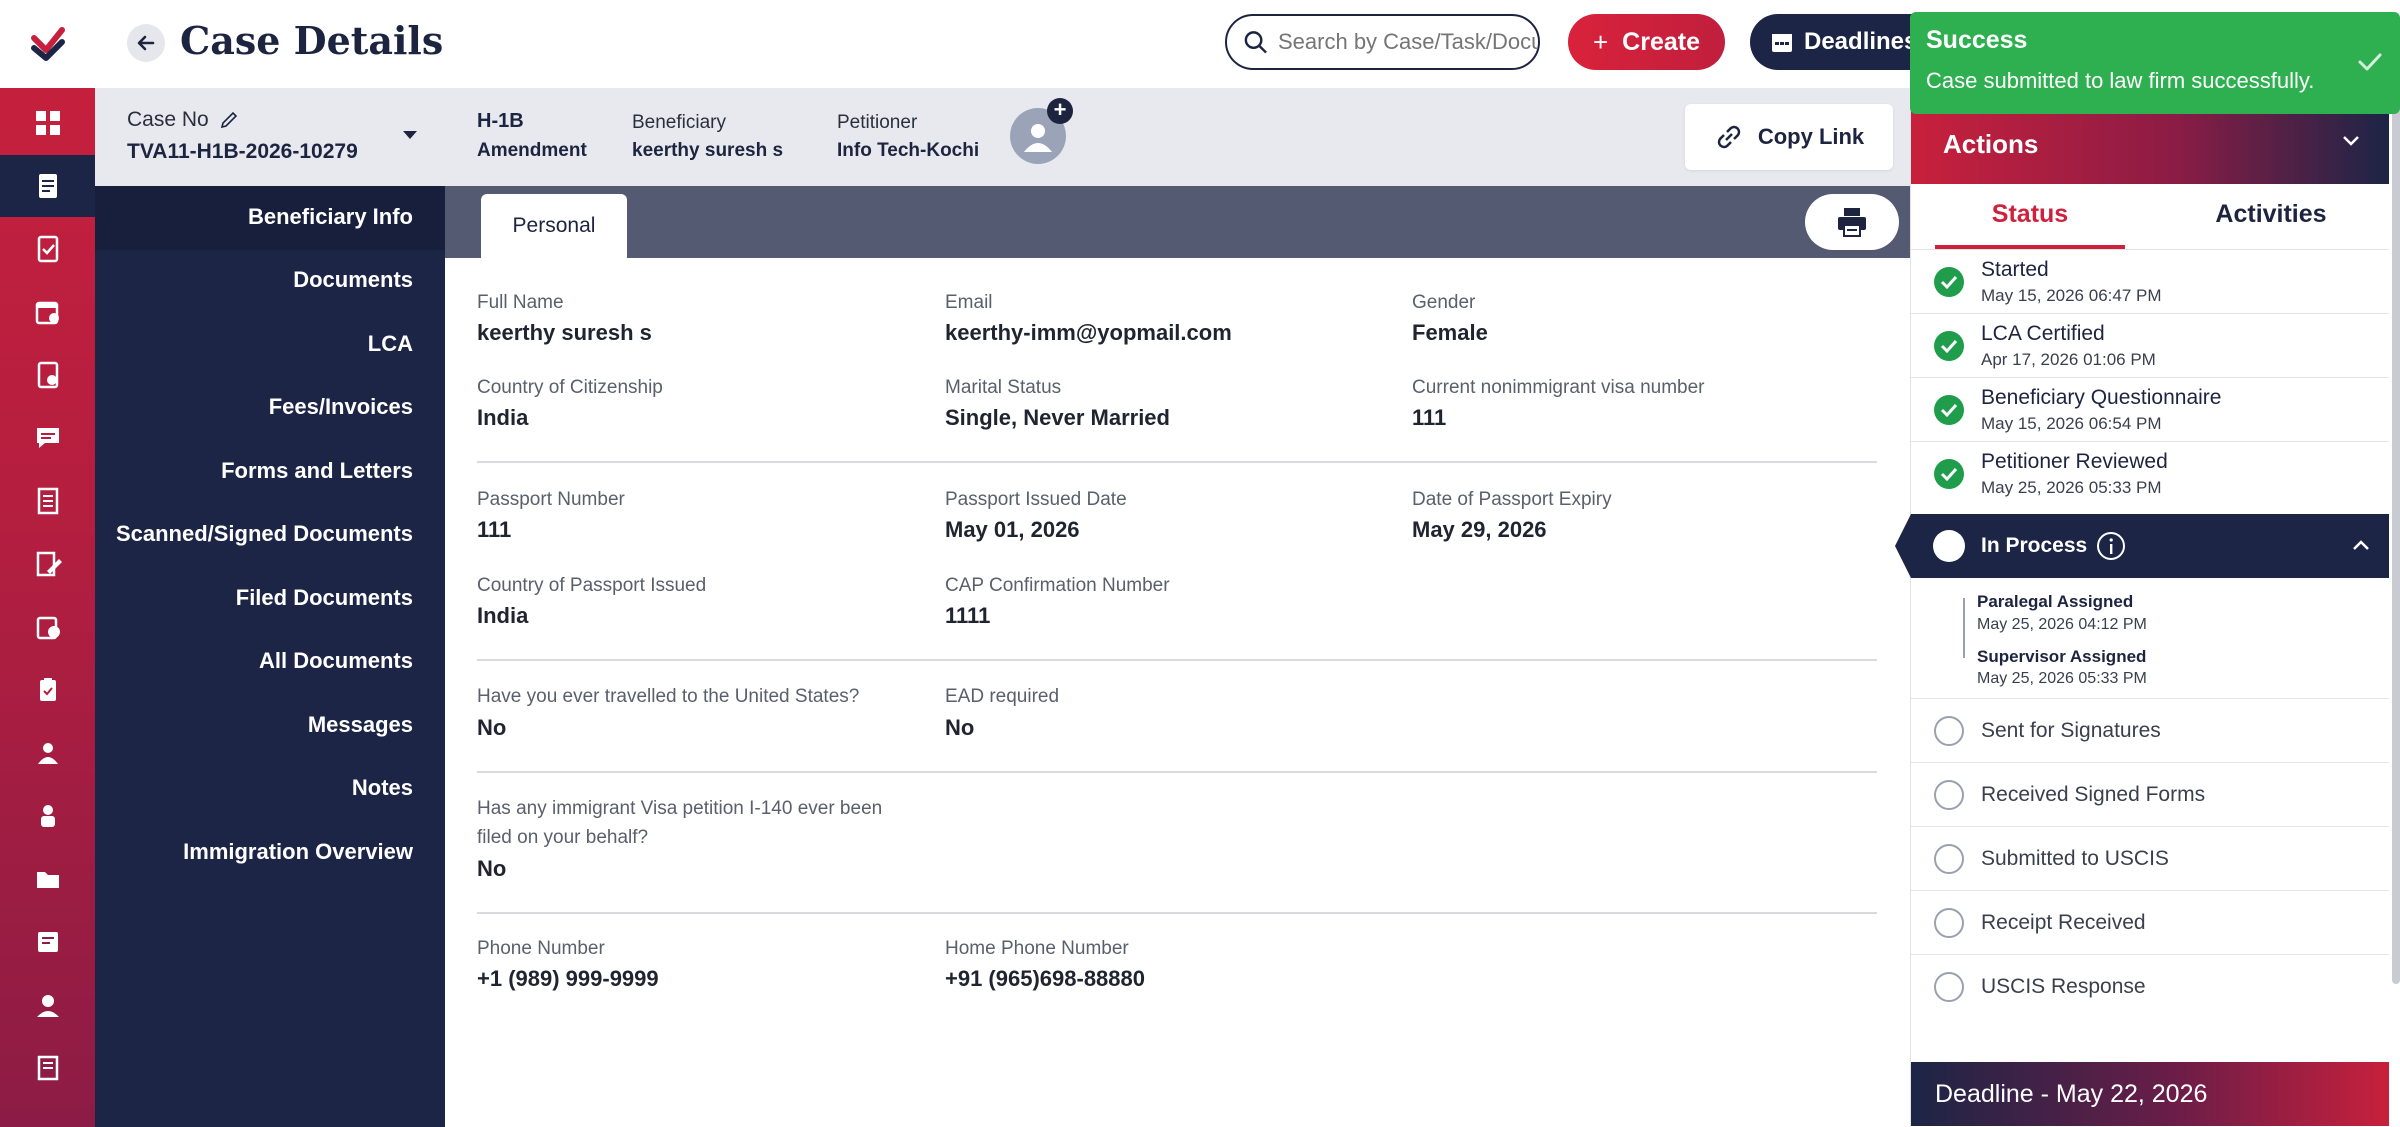  Describe the element at coordinates (2396, 544) in the screenshot. I see `scrollbar` at that location.